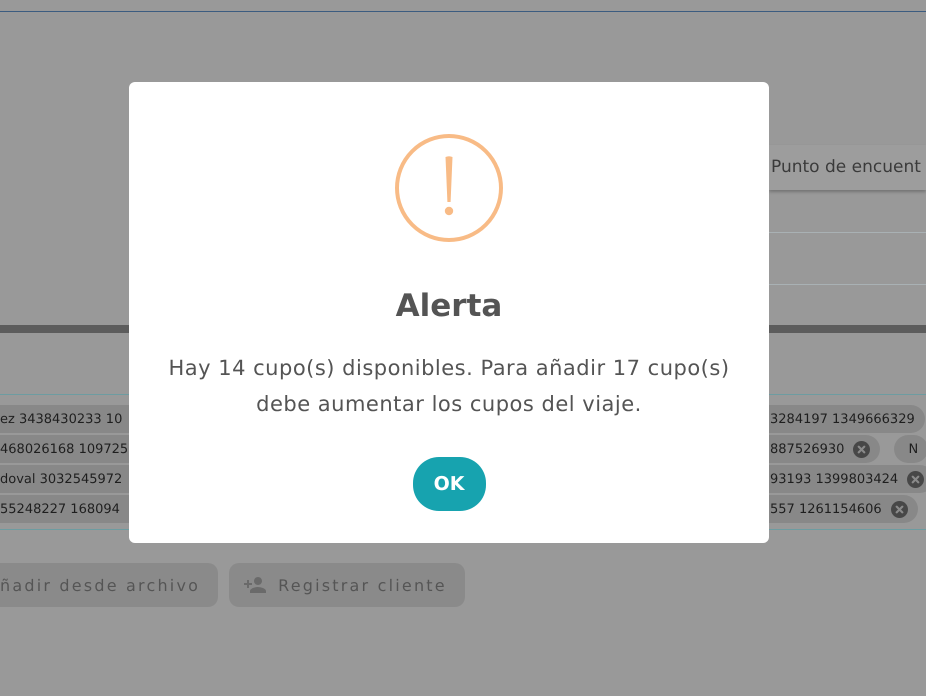 The width and height of the screenshot is (926, 696). Describe the element at coordinates (449, 188) in the screenshot. I see `warning-icon` at that location.